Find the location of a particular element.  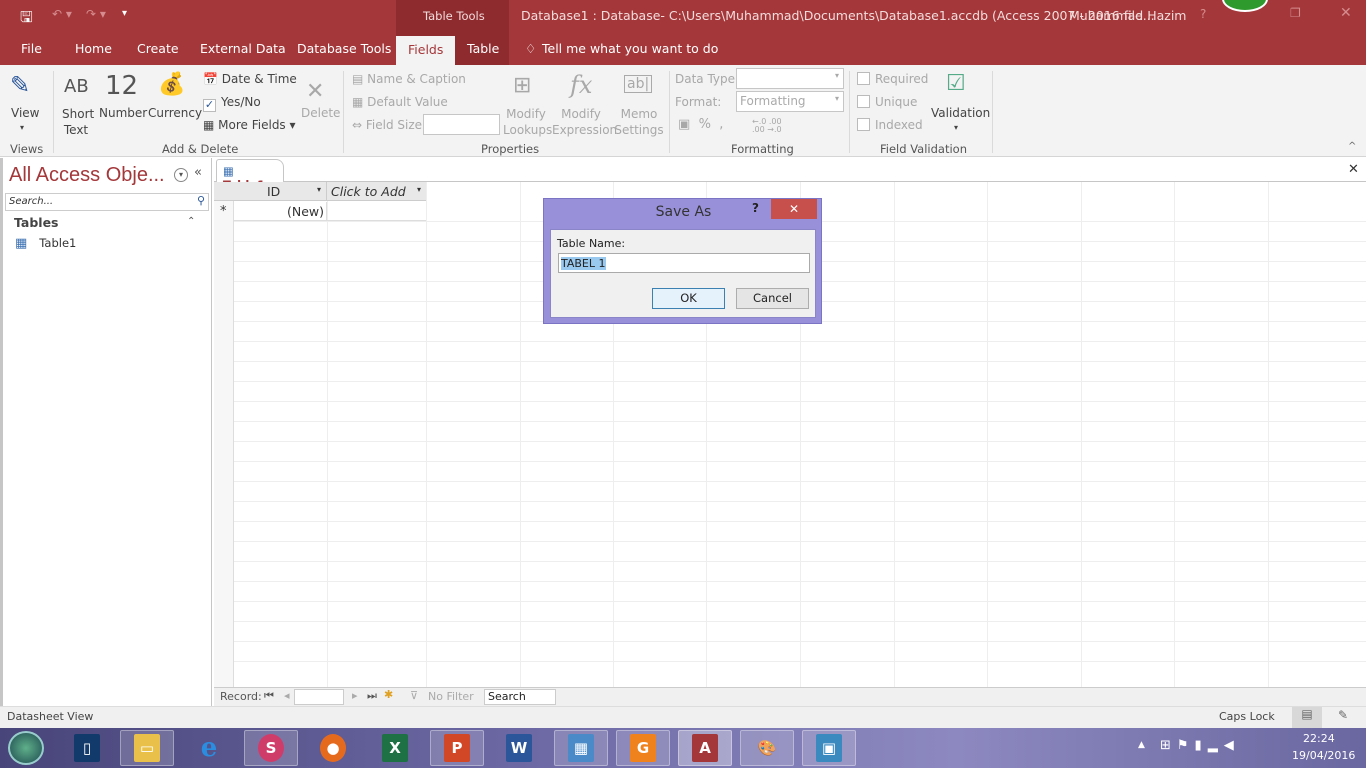

new-record-cell: (New) is located at coordinates (280, 211).